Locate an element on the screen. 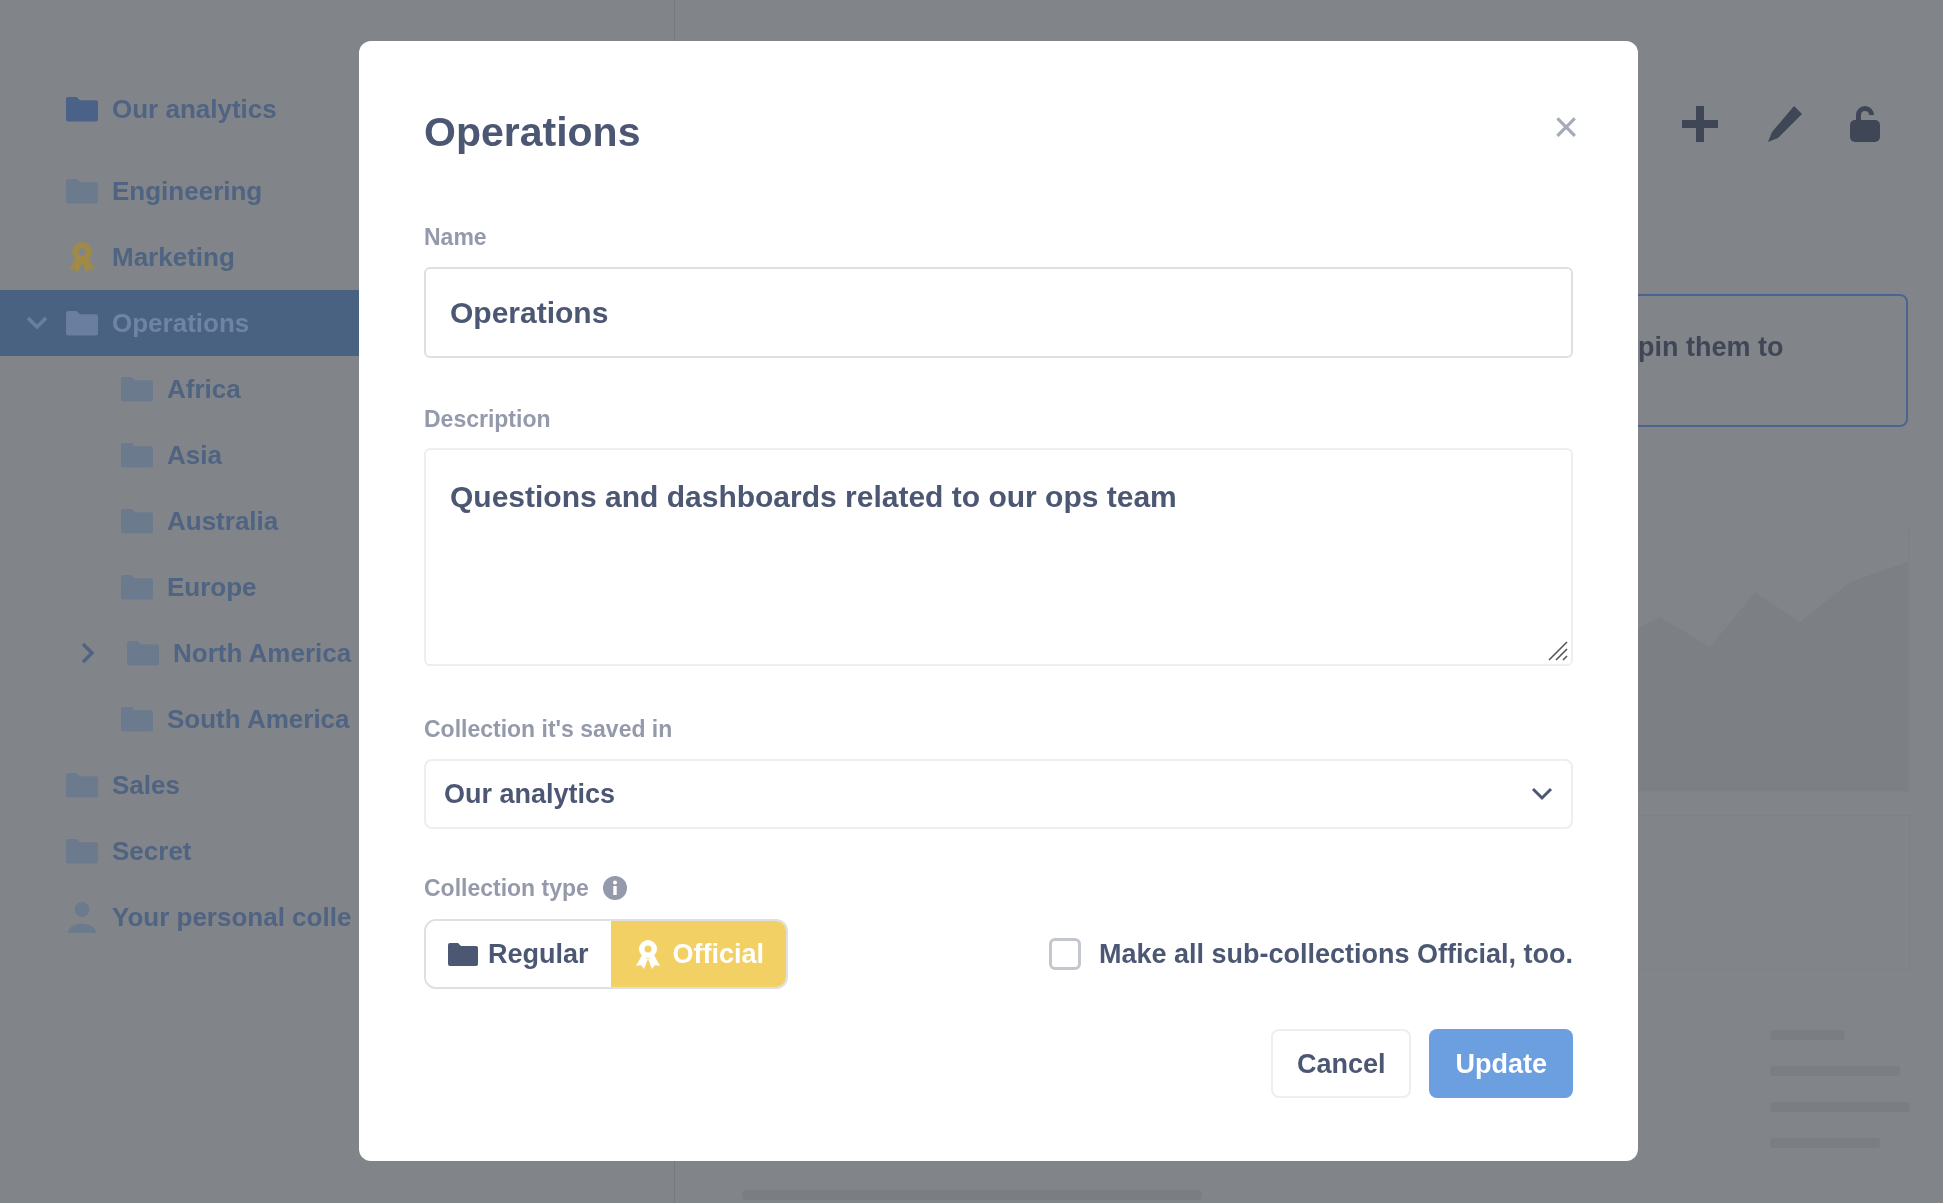 The width and height of the screenshot is (1943, 1203). update-button: Update is located at coordinates (1501, 1064).